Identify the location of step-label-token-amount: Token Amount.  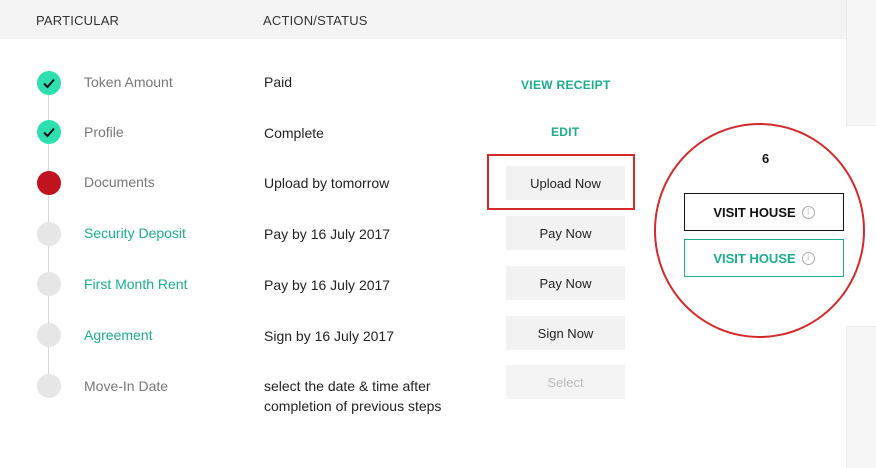
(128, 82).